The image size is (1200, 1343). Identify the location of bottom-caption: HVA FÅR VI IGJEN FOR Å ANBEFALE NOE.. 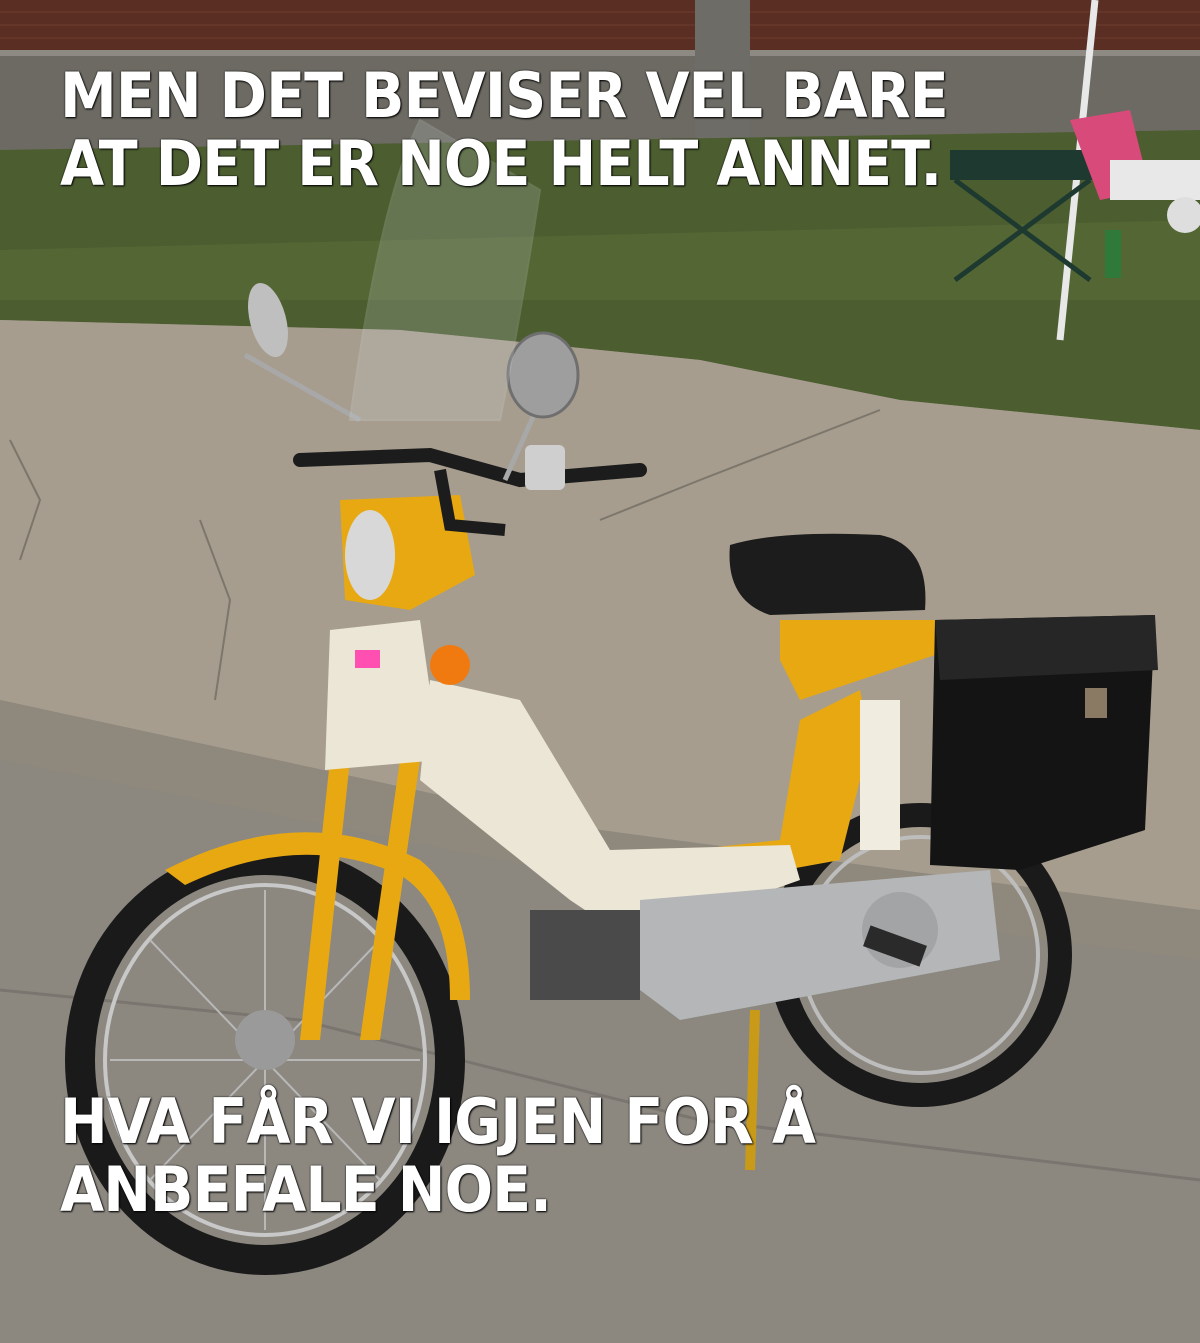
(438, 1155).